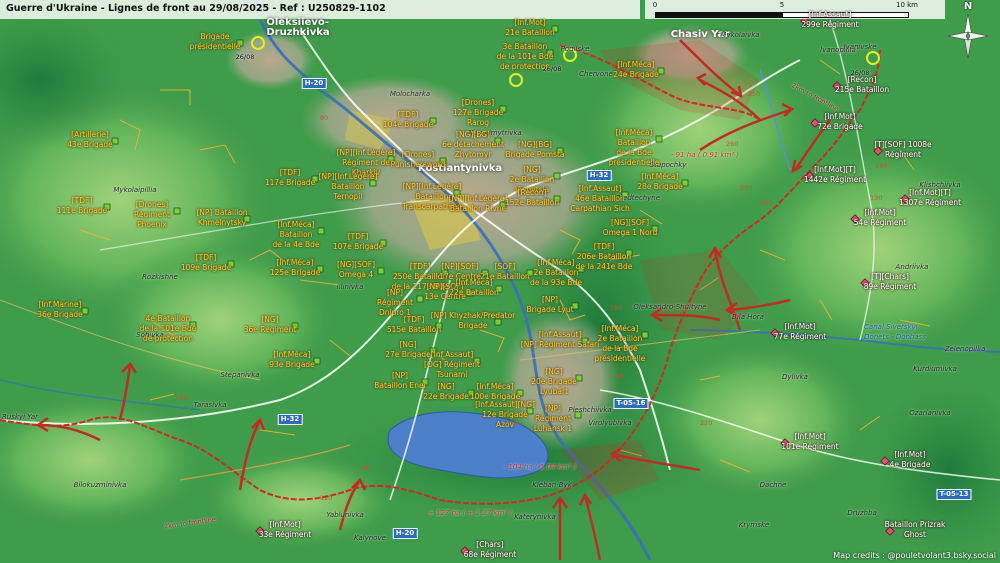 This screenshot has height=563, width=1000. I want to click on place-label: Yablunivka, so click(345, 515).